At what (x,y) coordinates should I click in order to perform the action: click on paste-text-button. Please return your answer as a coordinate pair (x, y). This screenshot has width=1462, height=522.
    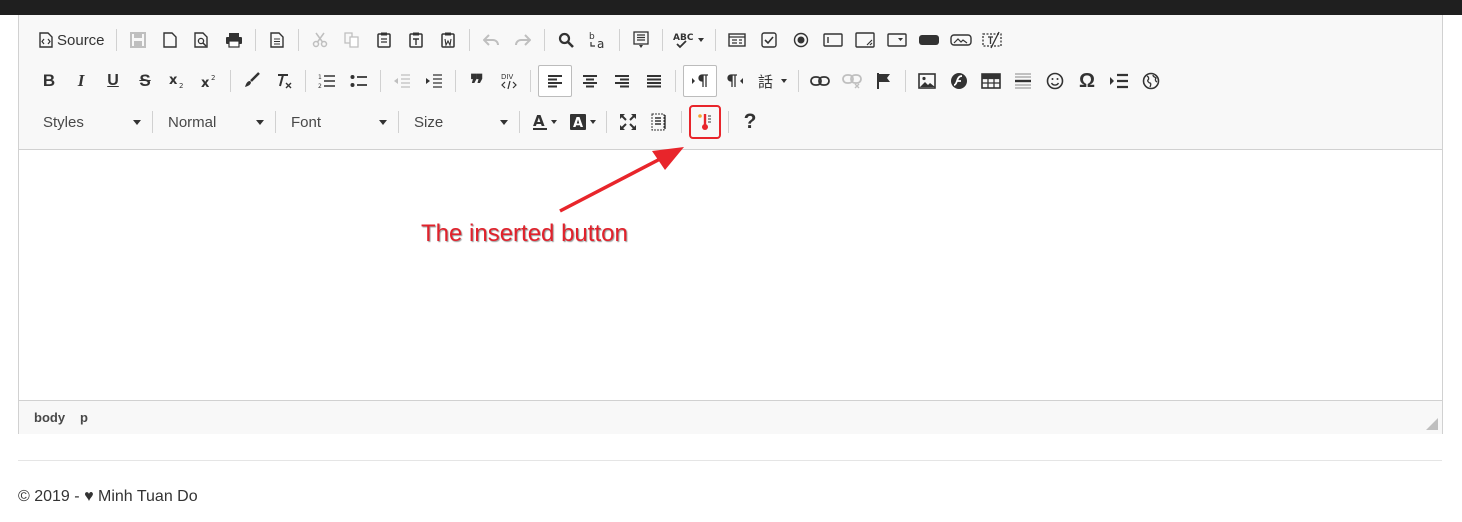
    Looking at the image, I should click on (416, 40).